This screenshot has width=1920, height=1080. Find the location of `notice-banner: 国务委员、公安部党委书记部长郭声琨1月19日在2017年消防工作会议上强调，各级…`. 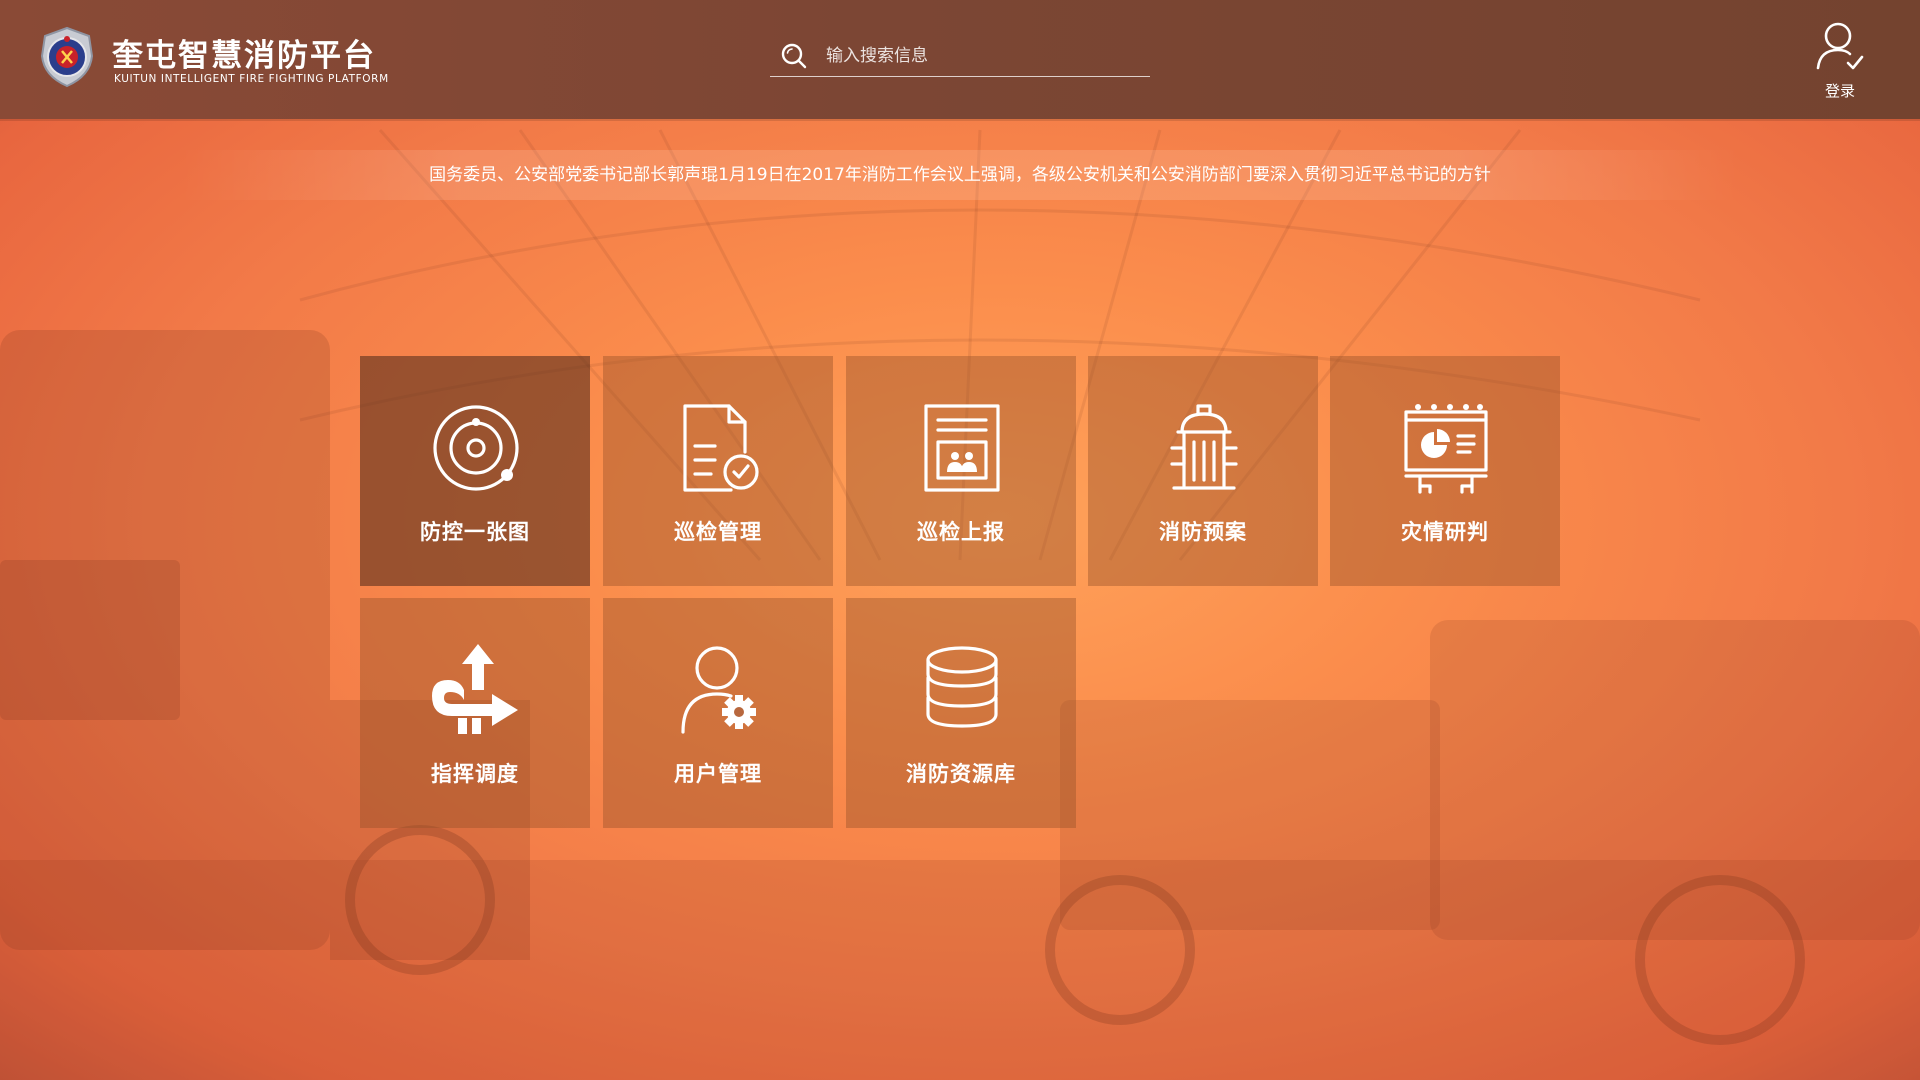

notice-banner: 国务委员、公安部党委书记部长郭声琨1月19日在2017年消防工作会议上强调，各级… is located at coordinates (960, 175).